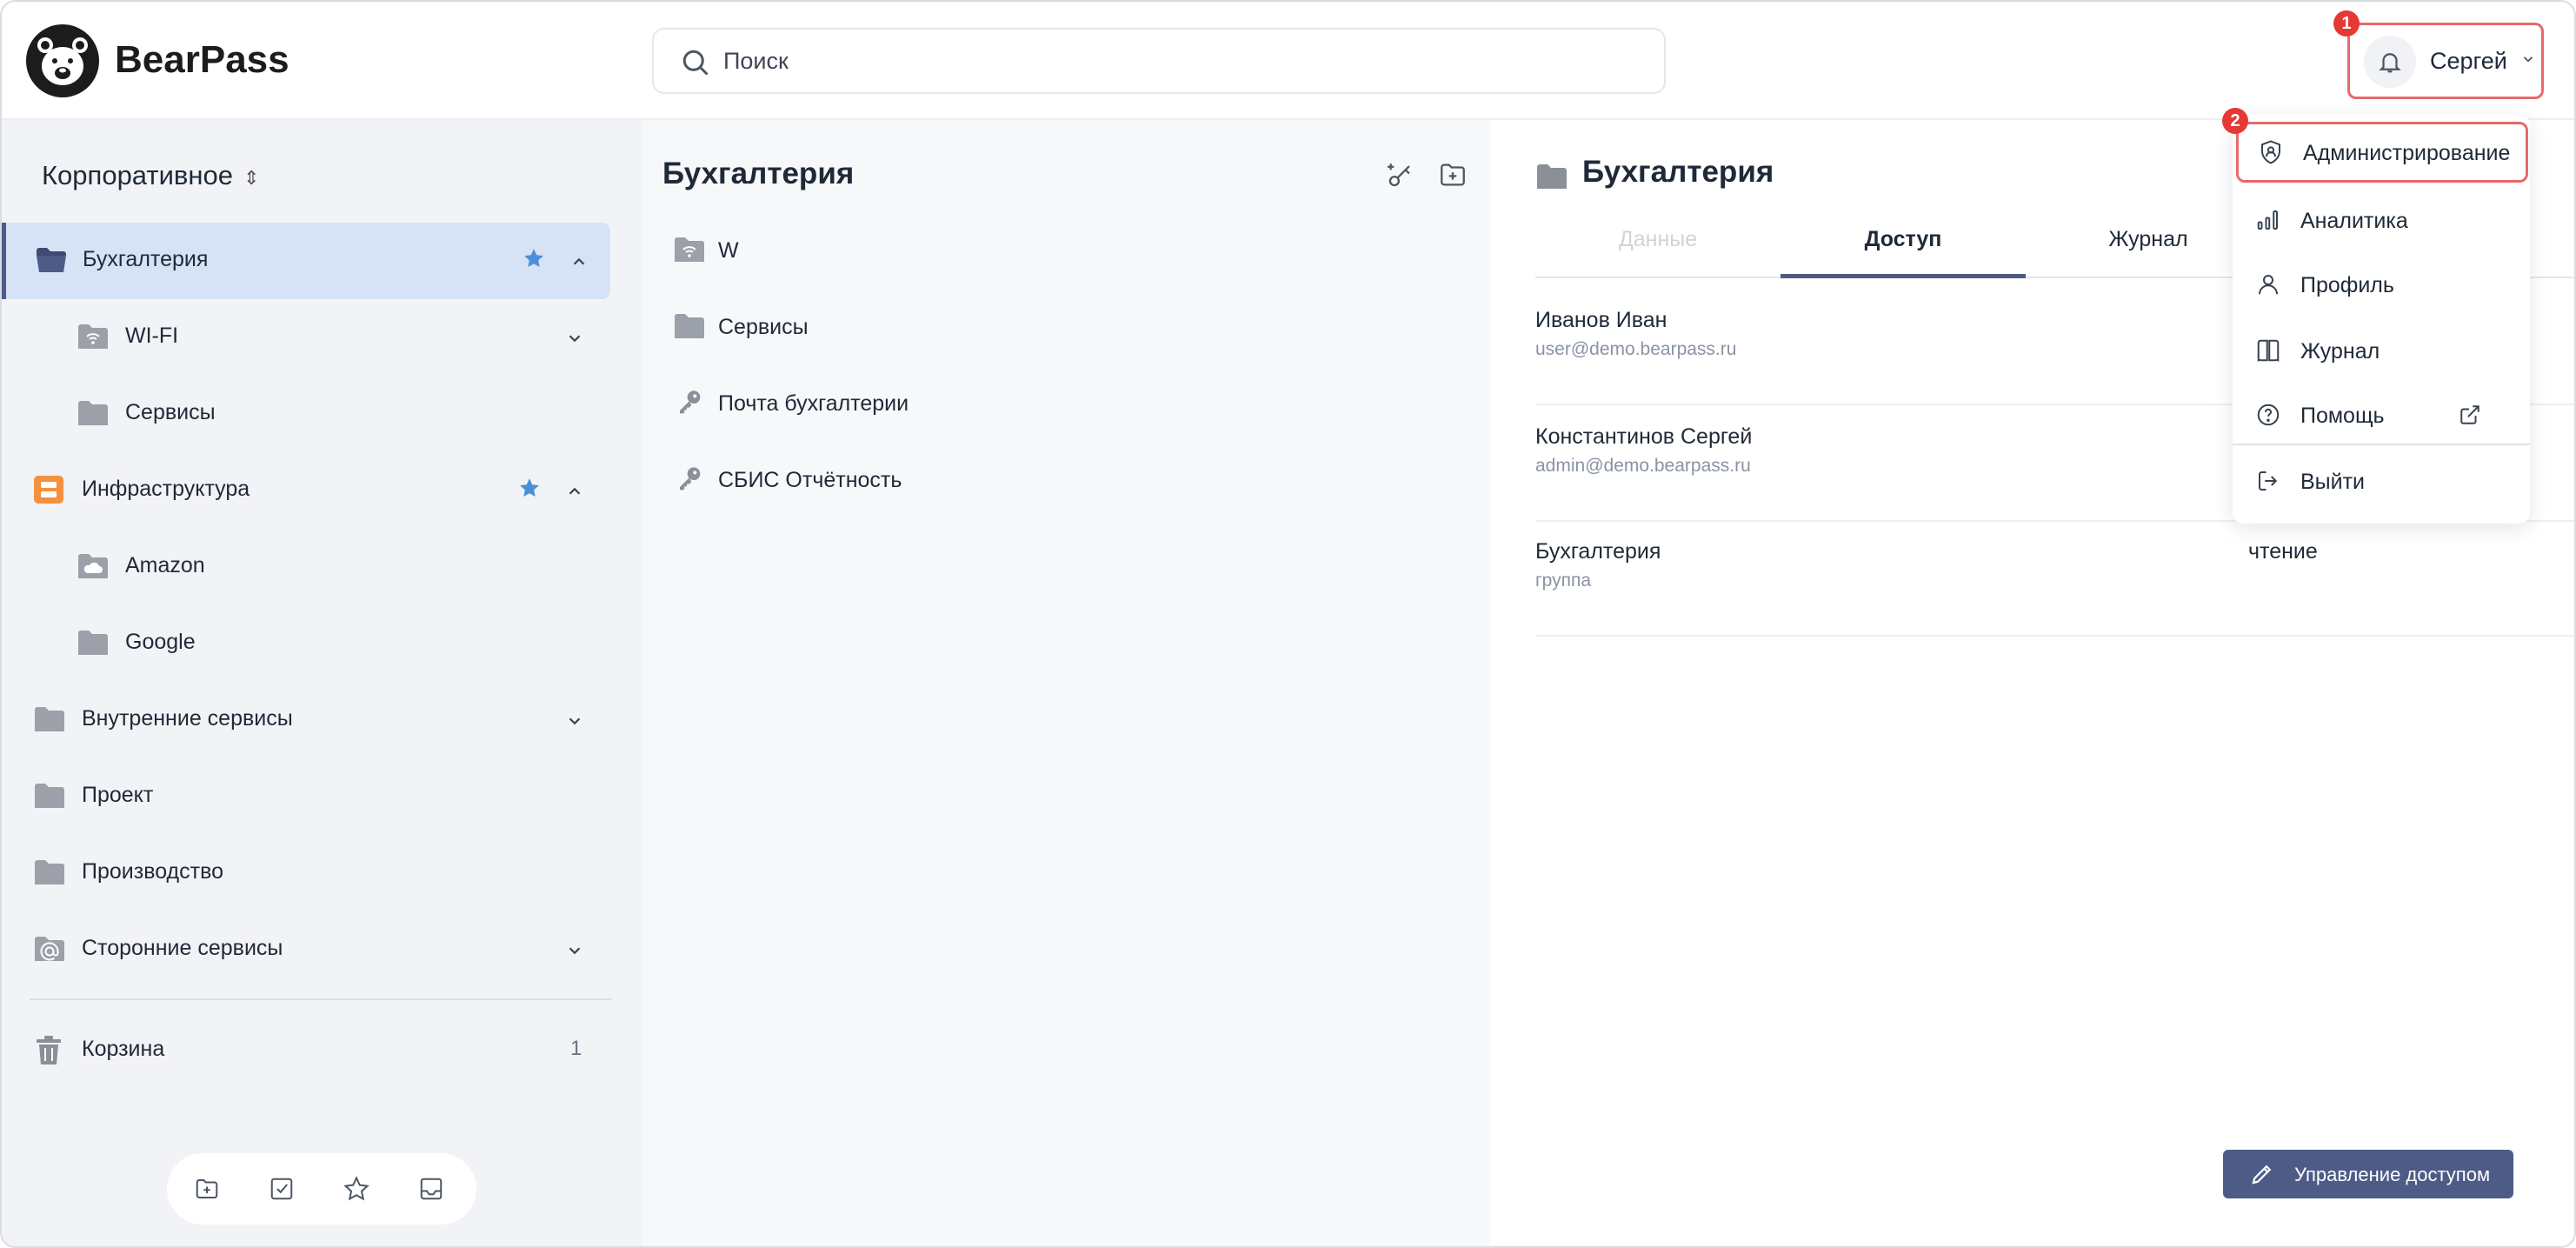 Image resolution: width=2576 pixels, height=1248 pixels. What do you see at coordinates (160, 642) in the screenshot?
I see `sidebar-item-label: Google` at bounding box center [160, 642].